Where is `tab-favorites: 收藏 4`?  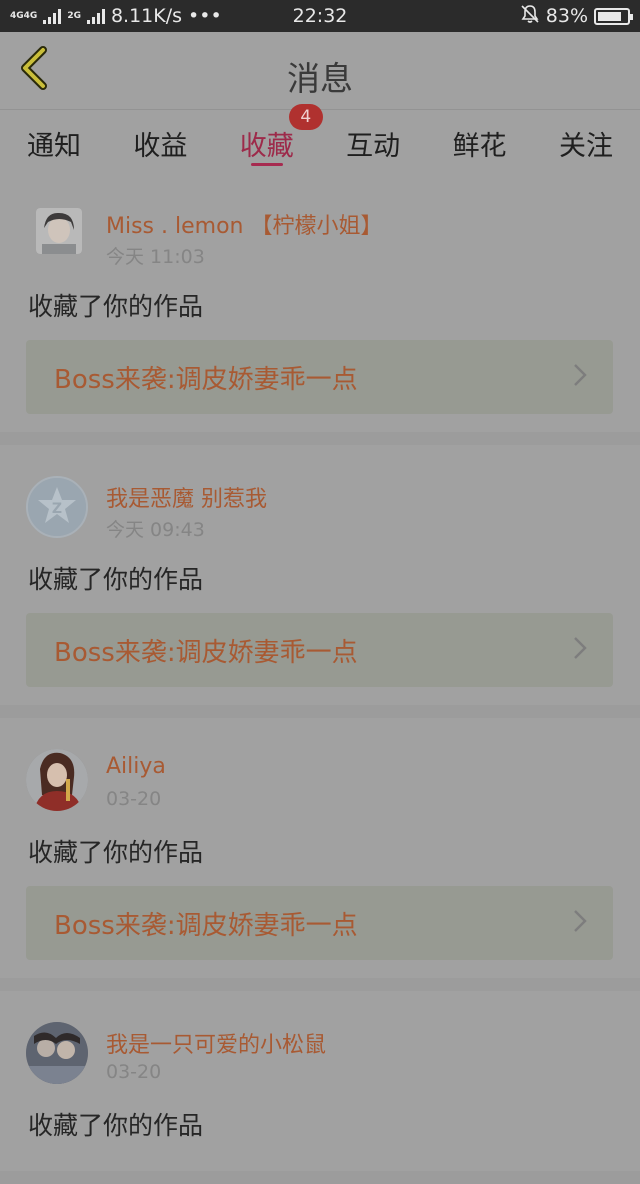
tab-favorites: 收藏 4 is located at coordinates (281, 138).